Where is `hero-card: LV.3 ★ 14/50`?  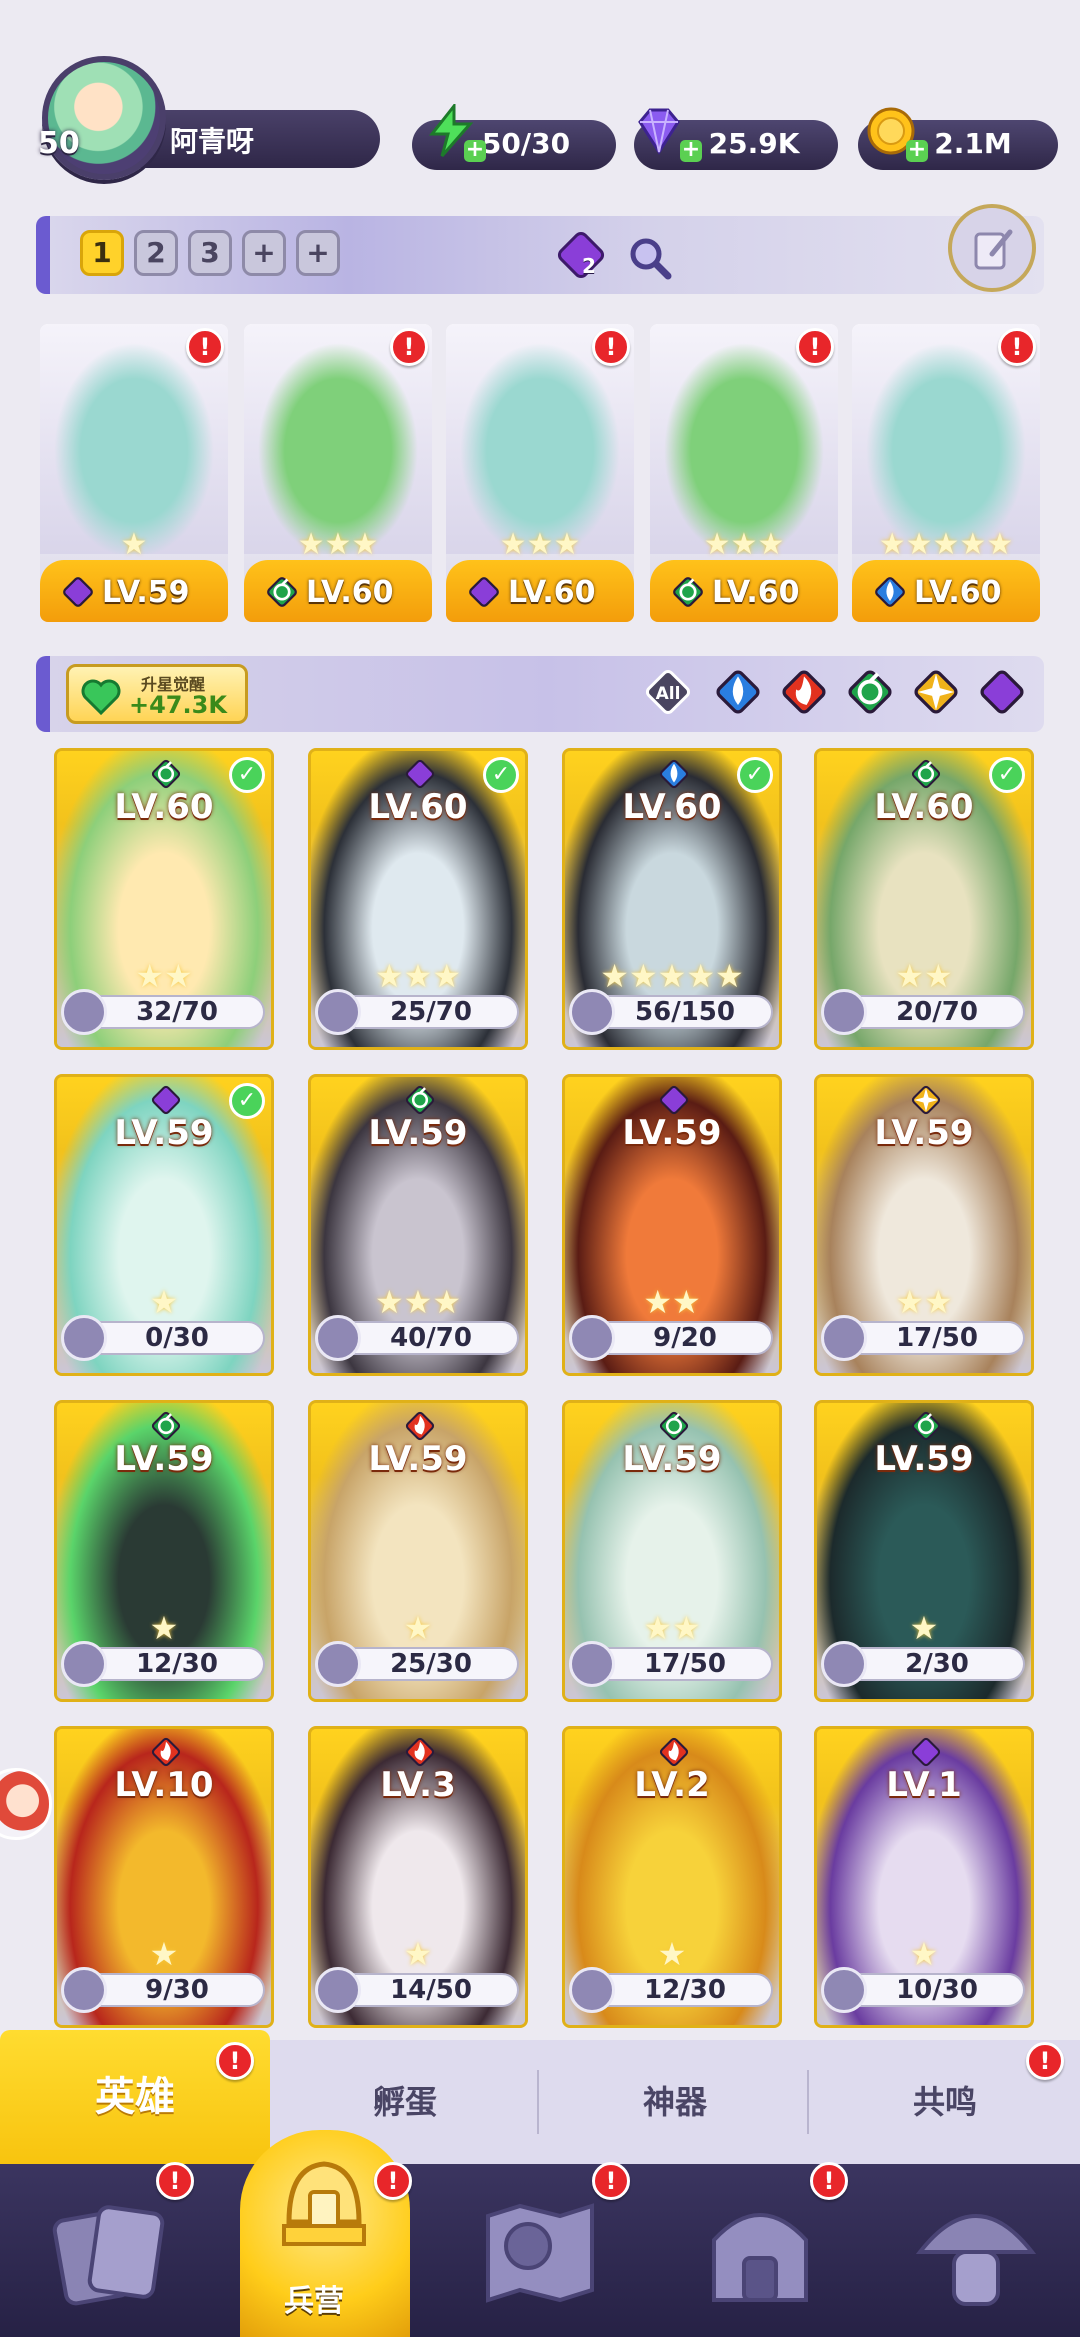 hero-card: LV.3 ★ 14/50 is located at coordinates (418, 1877).